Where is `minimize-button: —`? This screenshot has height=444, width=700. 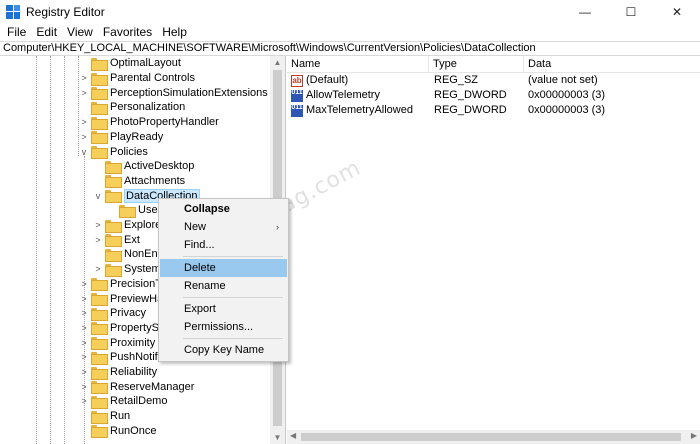
minimize-button: — is located at coordinates (585, 11).